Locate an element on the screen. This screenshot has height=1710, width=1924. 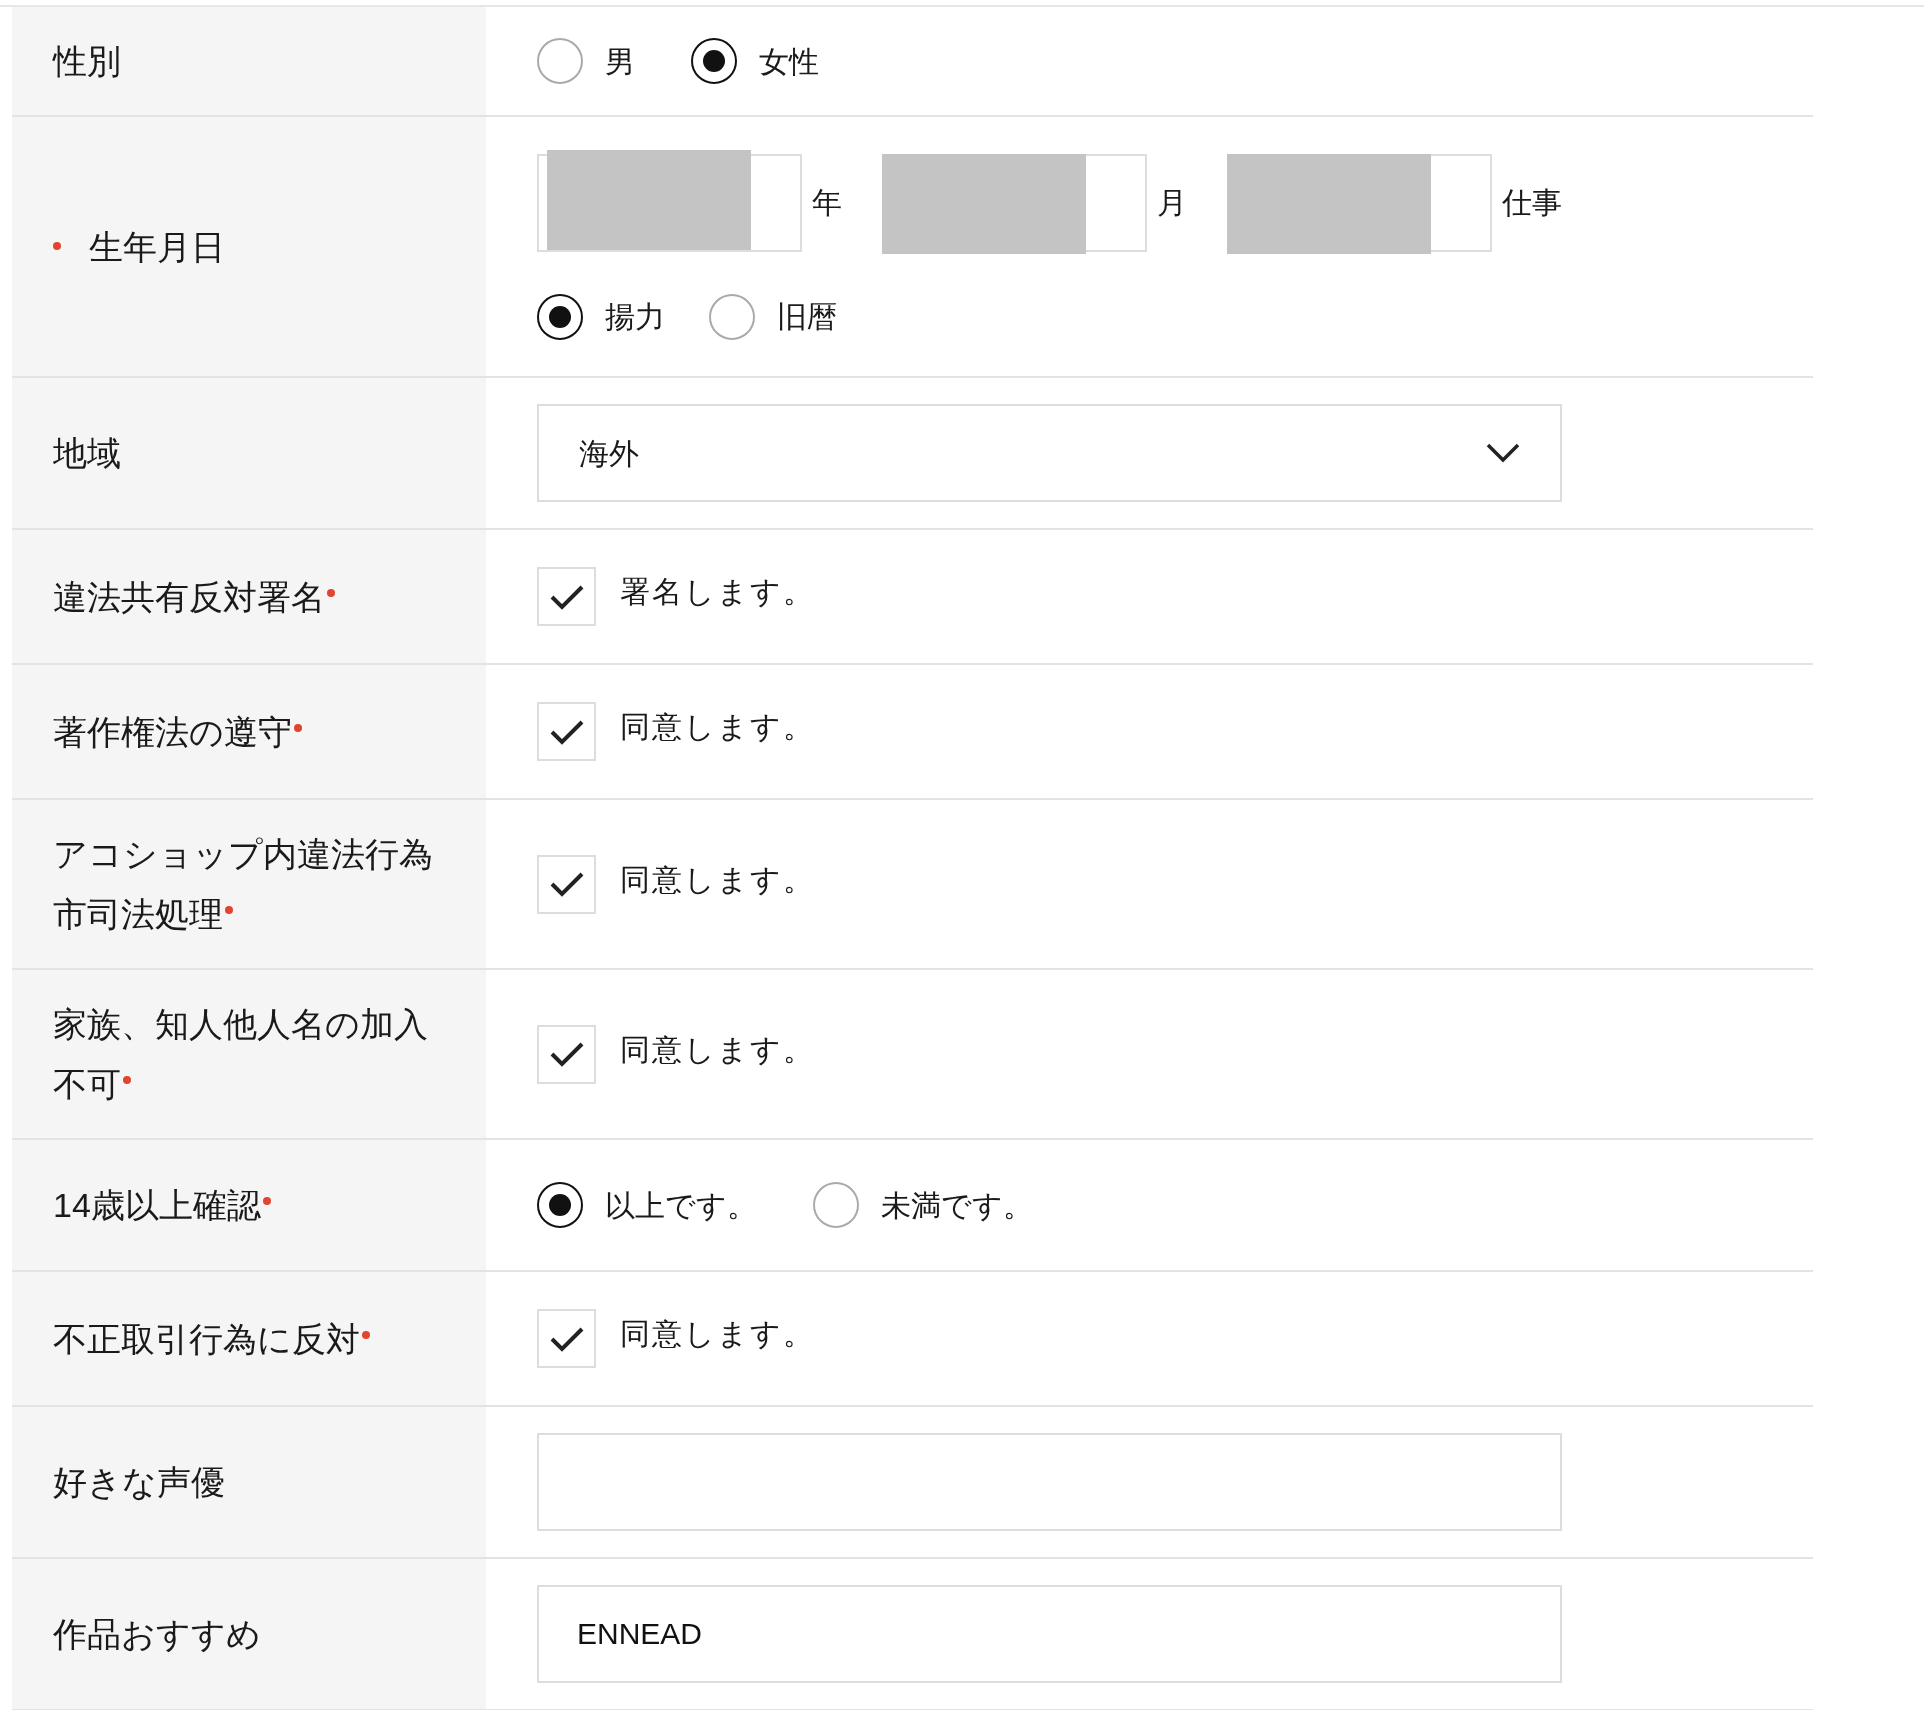
field-label: アコショップ内違法行為市司法処理 is located at coordinates (243, 884).